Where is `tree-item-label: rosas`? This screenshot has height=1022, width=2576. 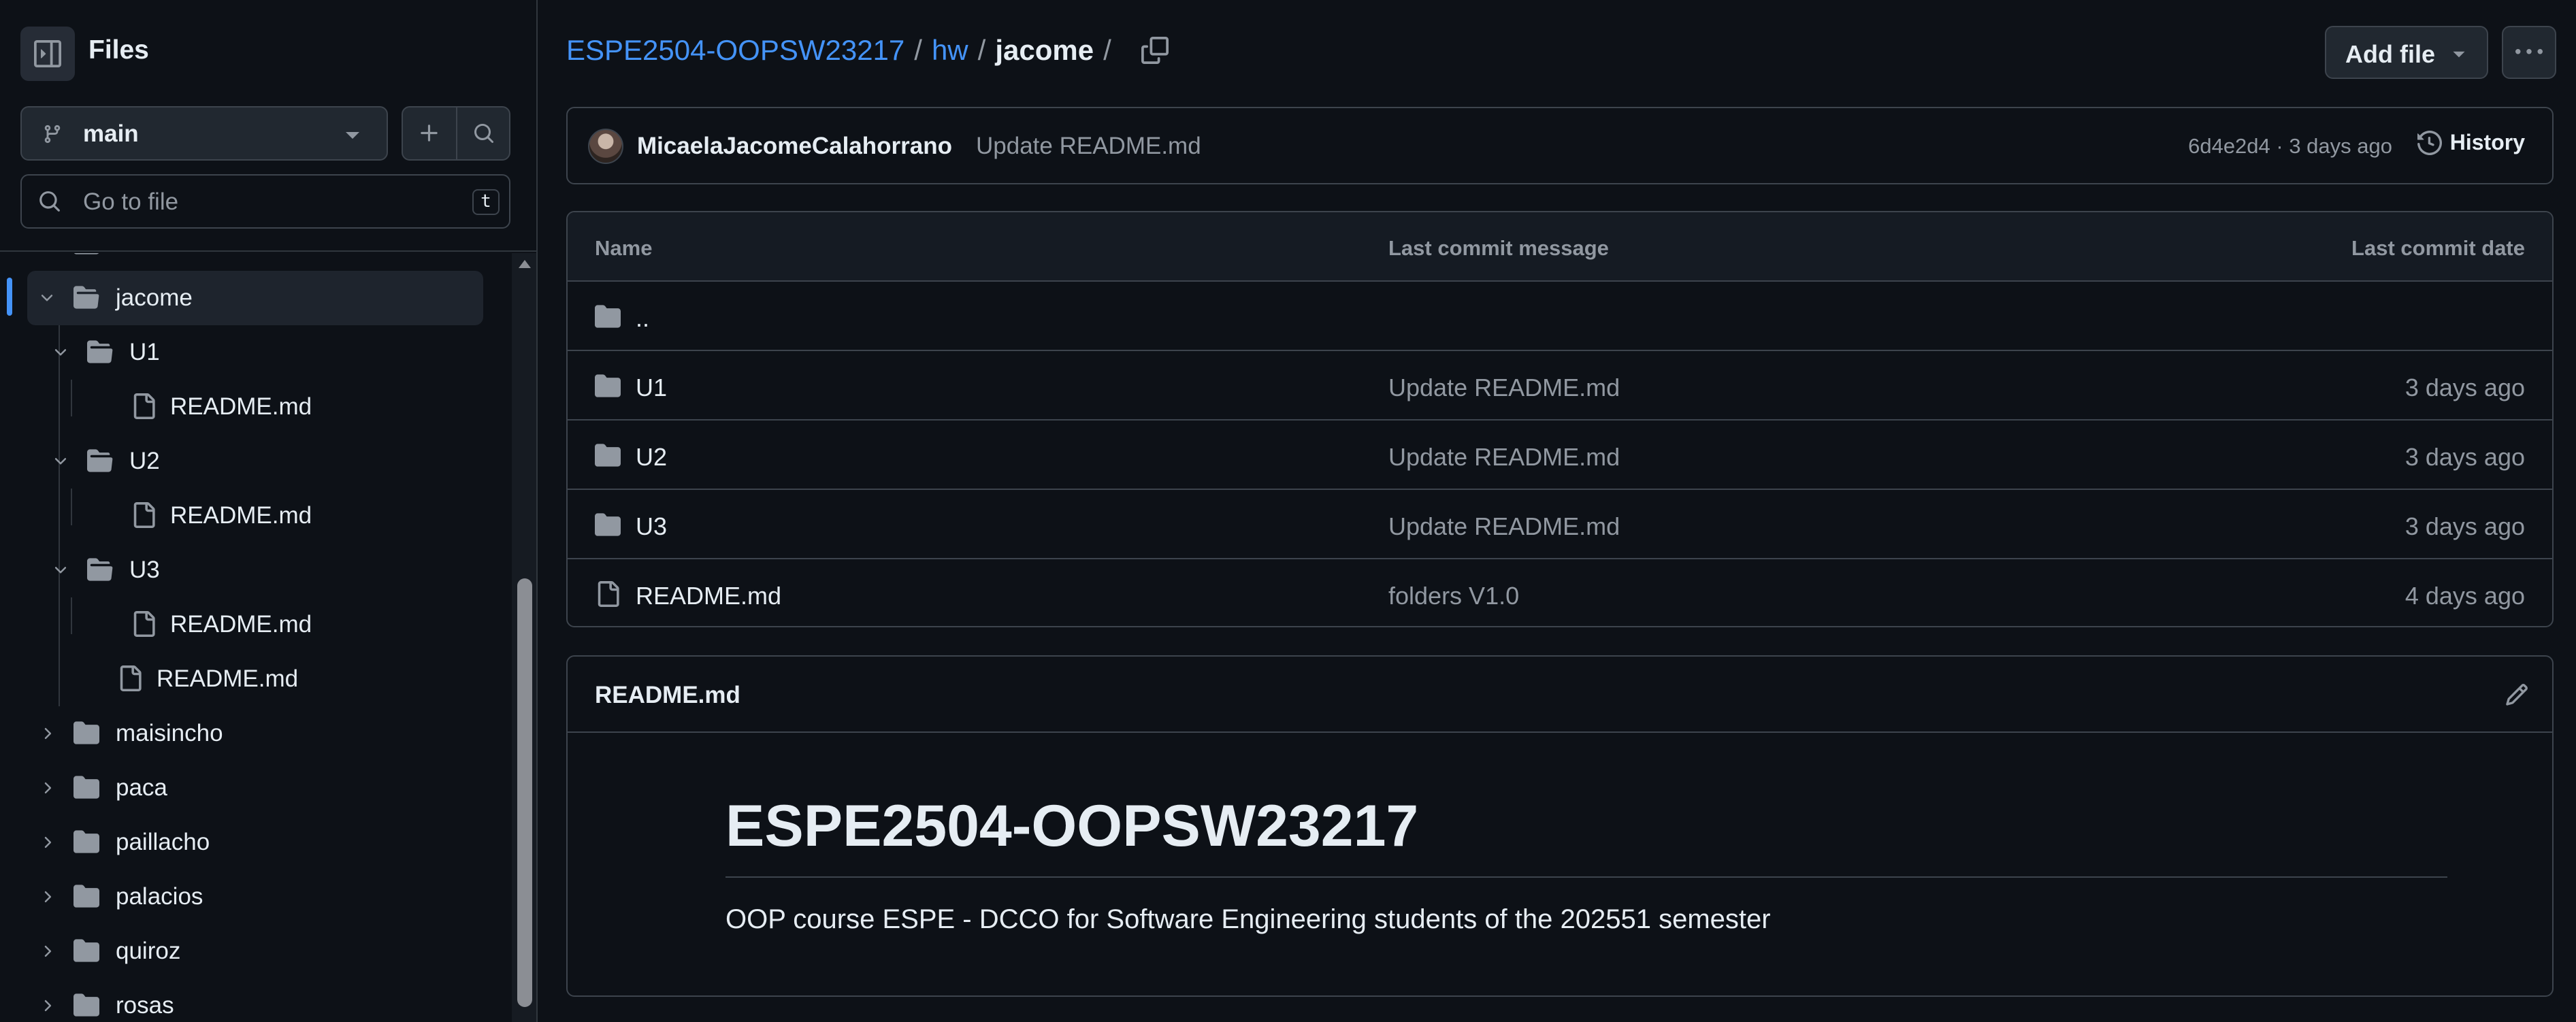
tree-item-label: rosas is located at coordinates (145, 1005).